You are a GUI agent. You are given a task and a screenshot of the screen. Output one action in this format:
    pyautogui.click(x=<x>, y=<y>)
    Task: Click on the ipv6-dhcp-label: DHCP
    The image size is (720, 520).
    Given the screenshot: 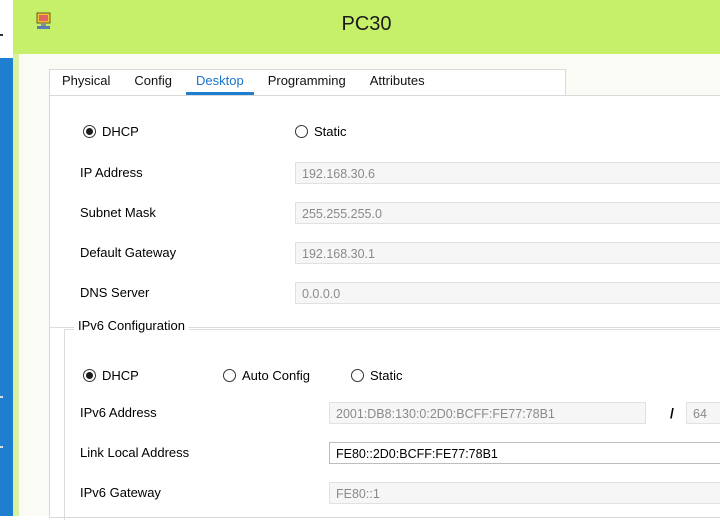 What is the action you would take?
    pyautogui.click(x=120, y=375)
    